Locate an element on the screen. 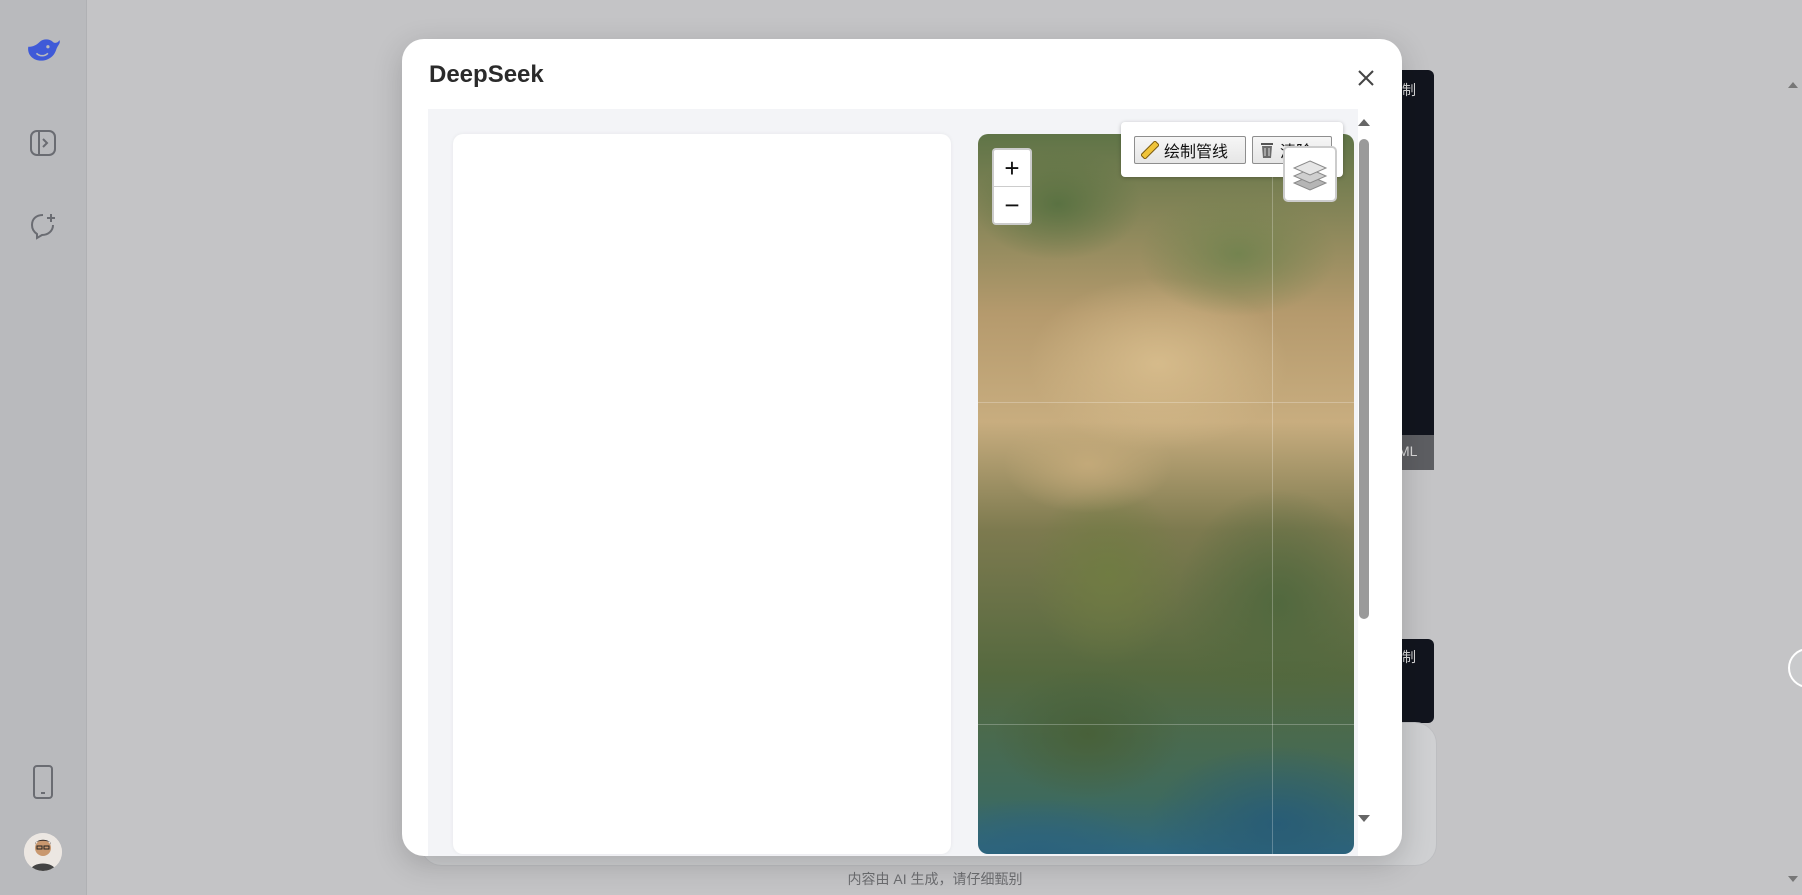 Image resolution: width=1802 pixels, height=895 pixels. trash-icon is located at coordinates (1267, 150).